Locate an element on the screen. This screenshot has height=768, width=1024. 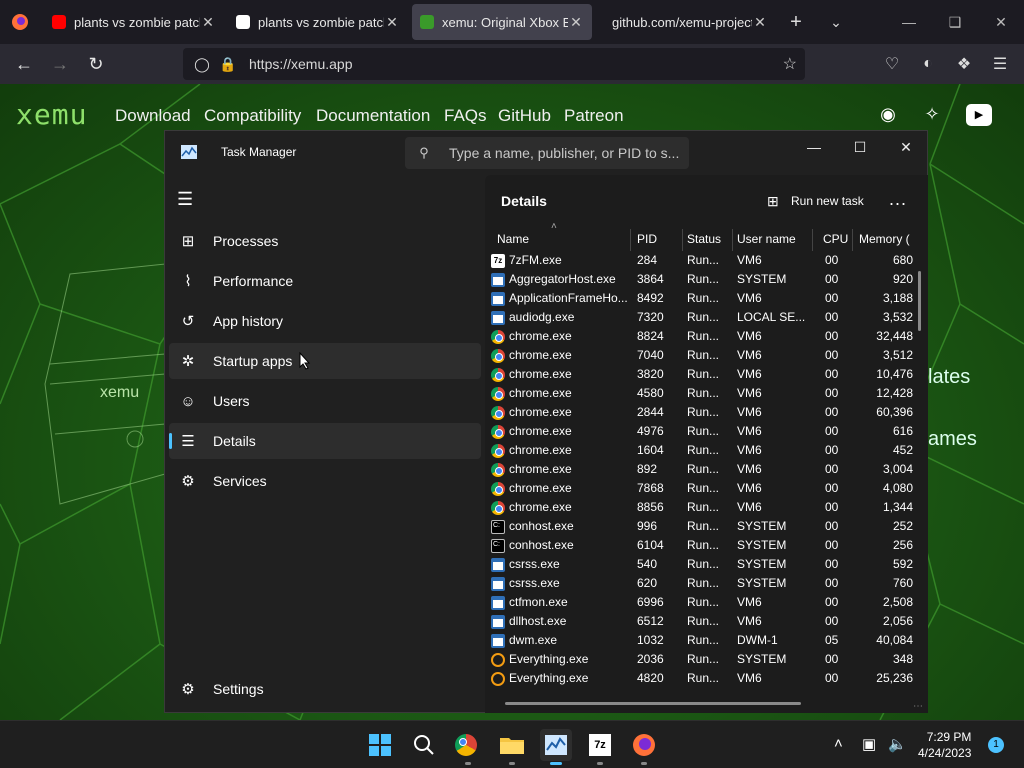
taskbar-task-manager is located at coordinates (556, 747).